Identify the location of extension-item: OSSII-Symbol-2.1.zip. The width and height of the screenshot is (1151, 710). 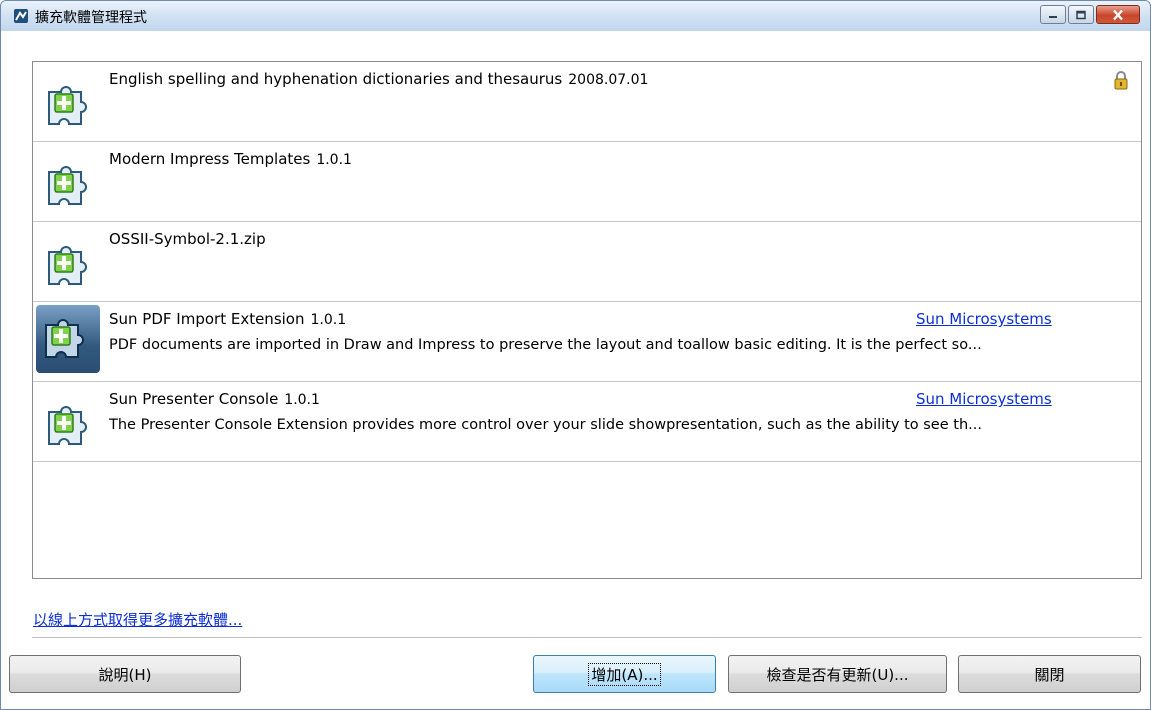
(587, 262).